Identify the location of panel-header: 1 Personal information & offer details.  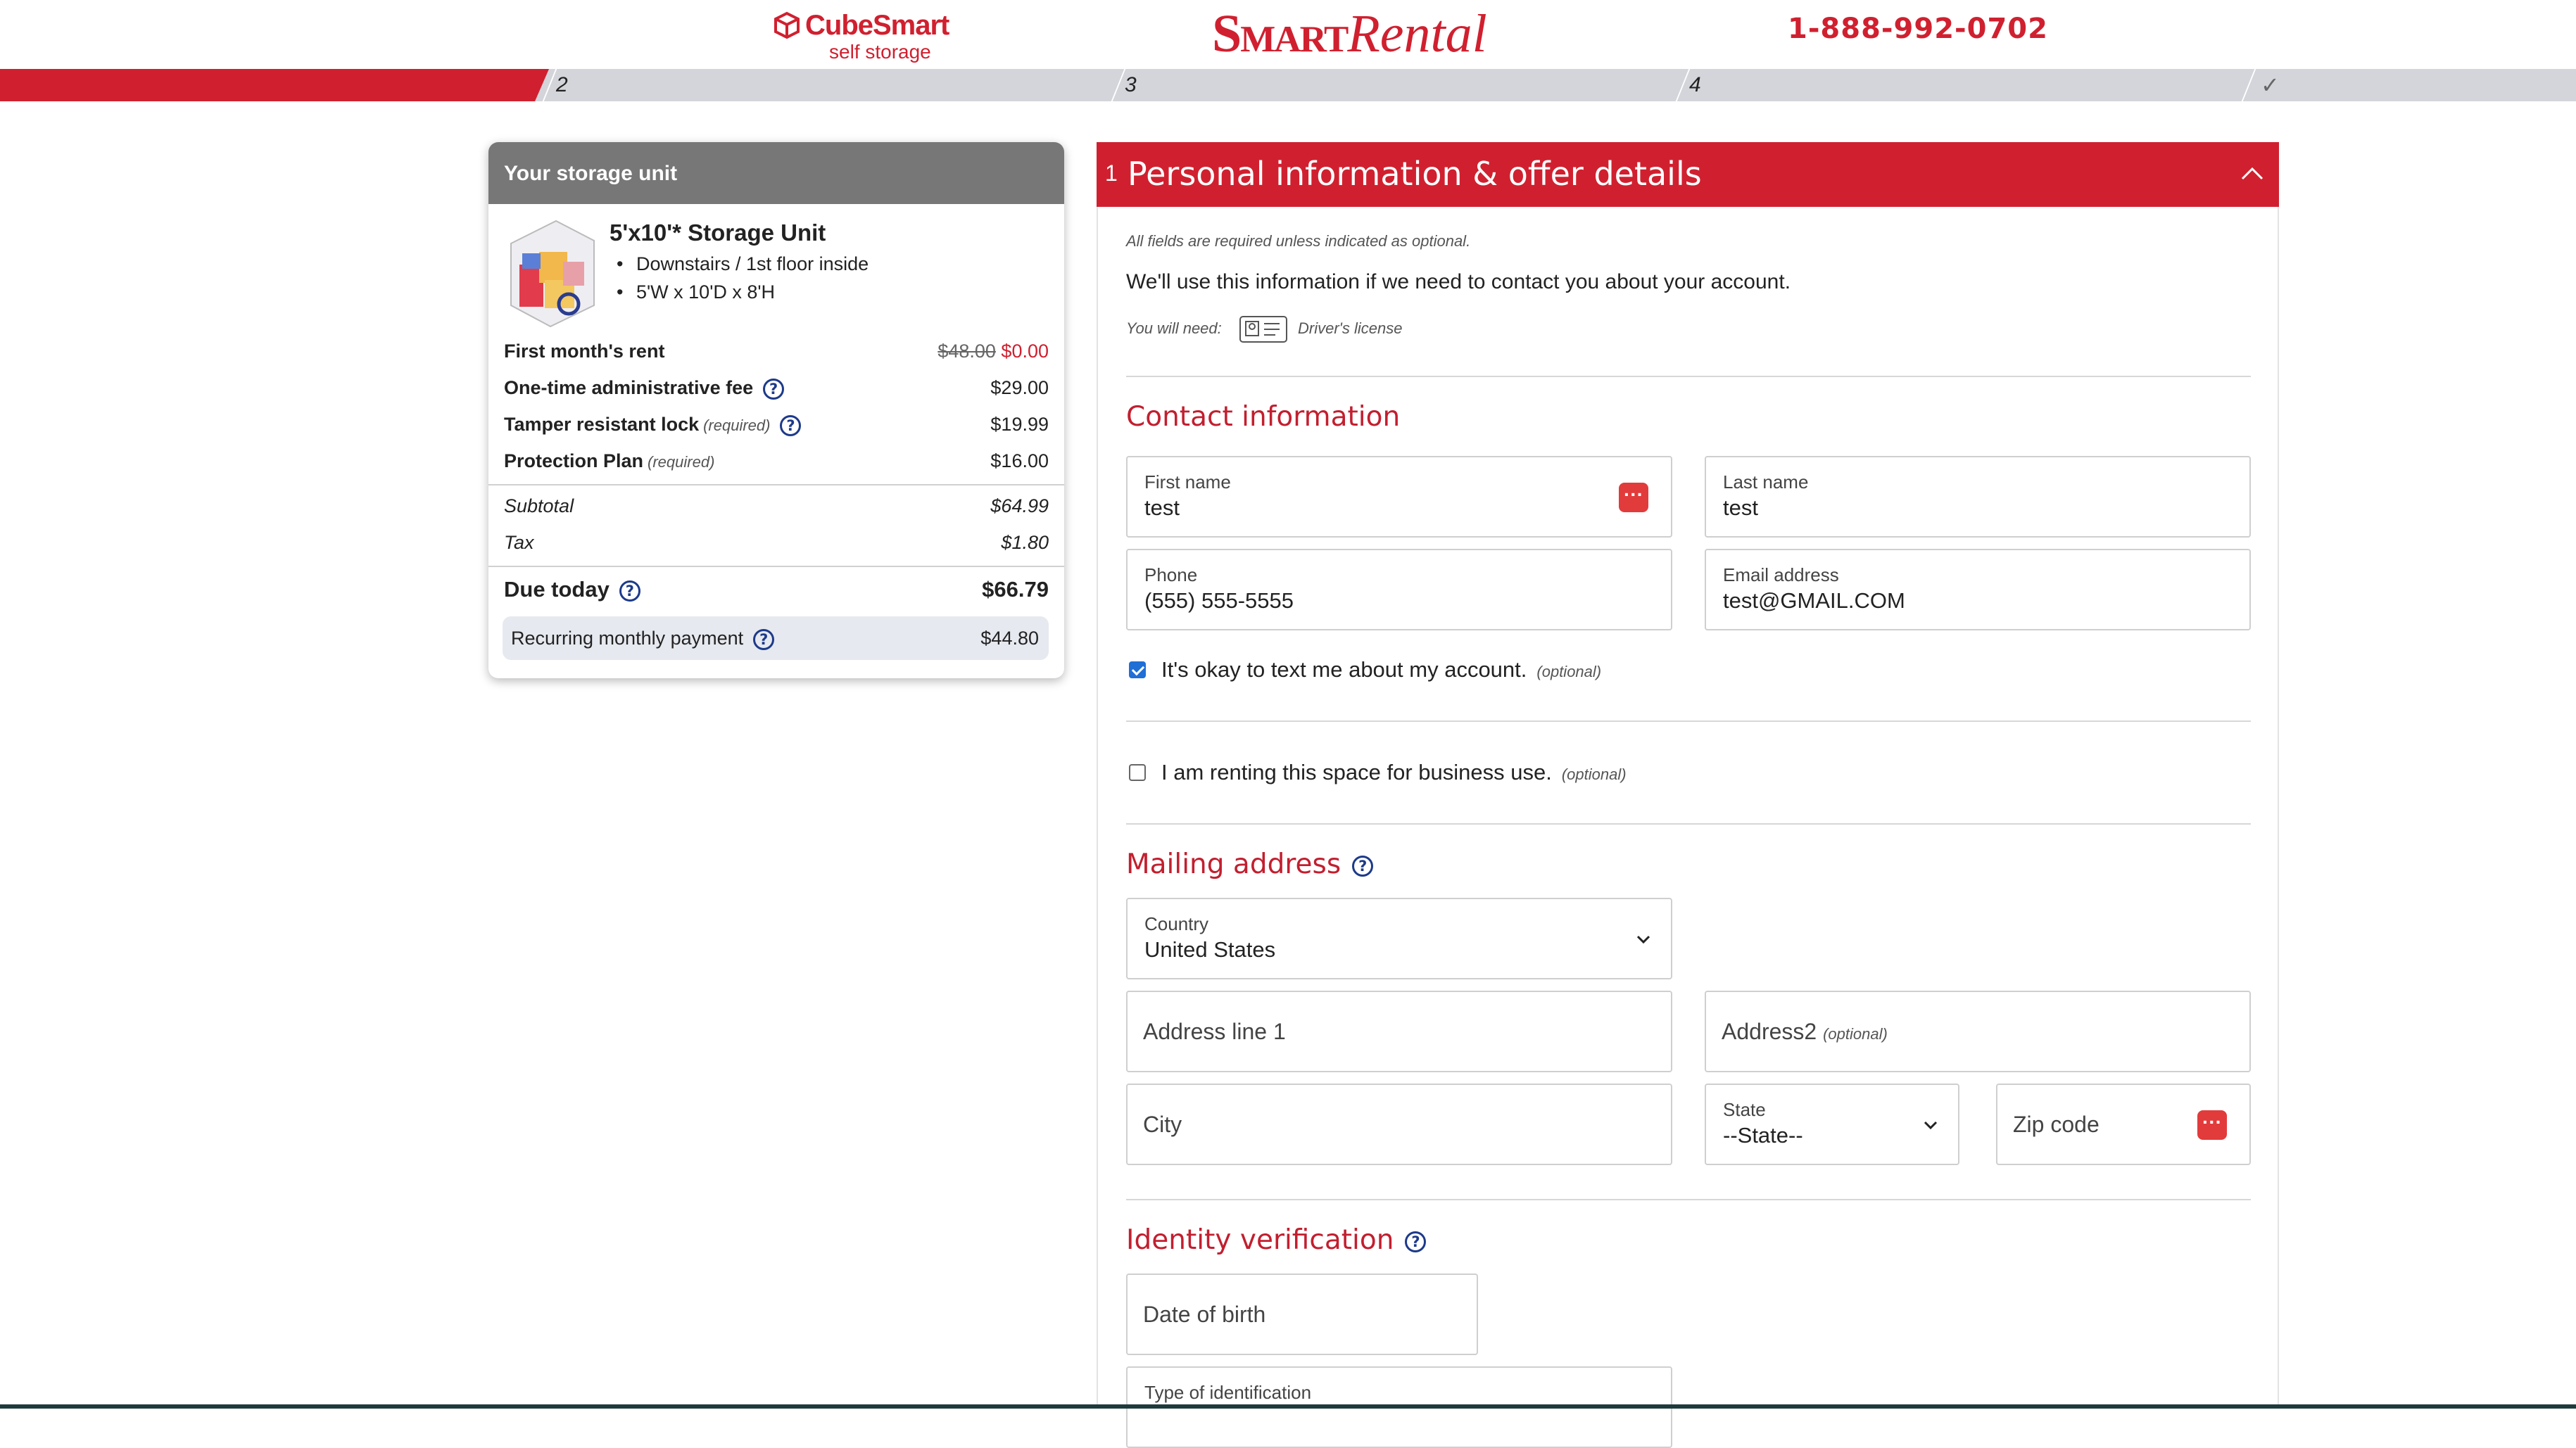
(1688, 174).